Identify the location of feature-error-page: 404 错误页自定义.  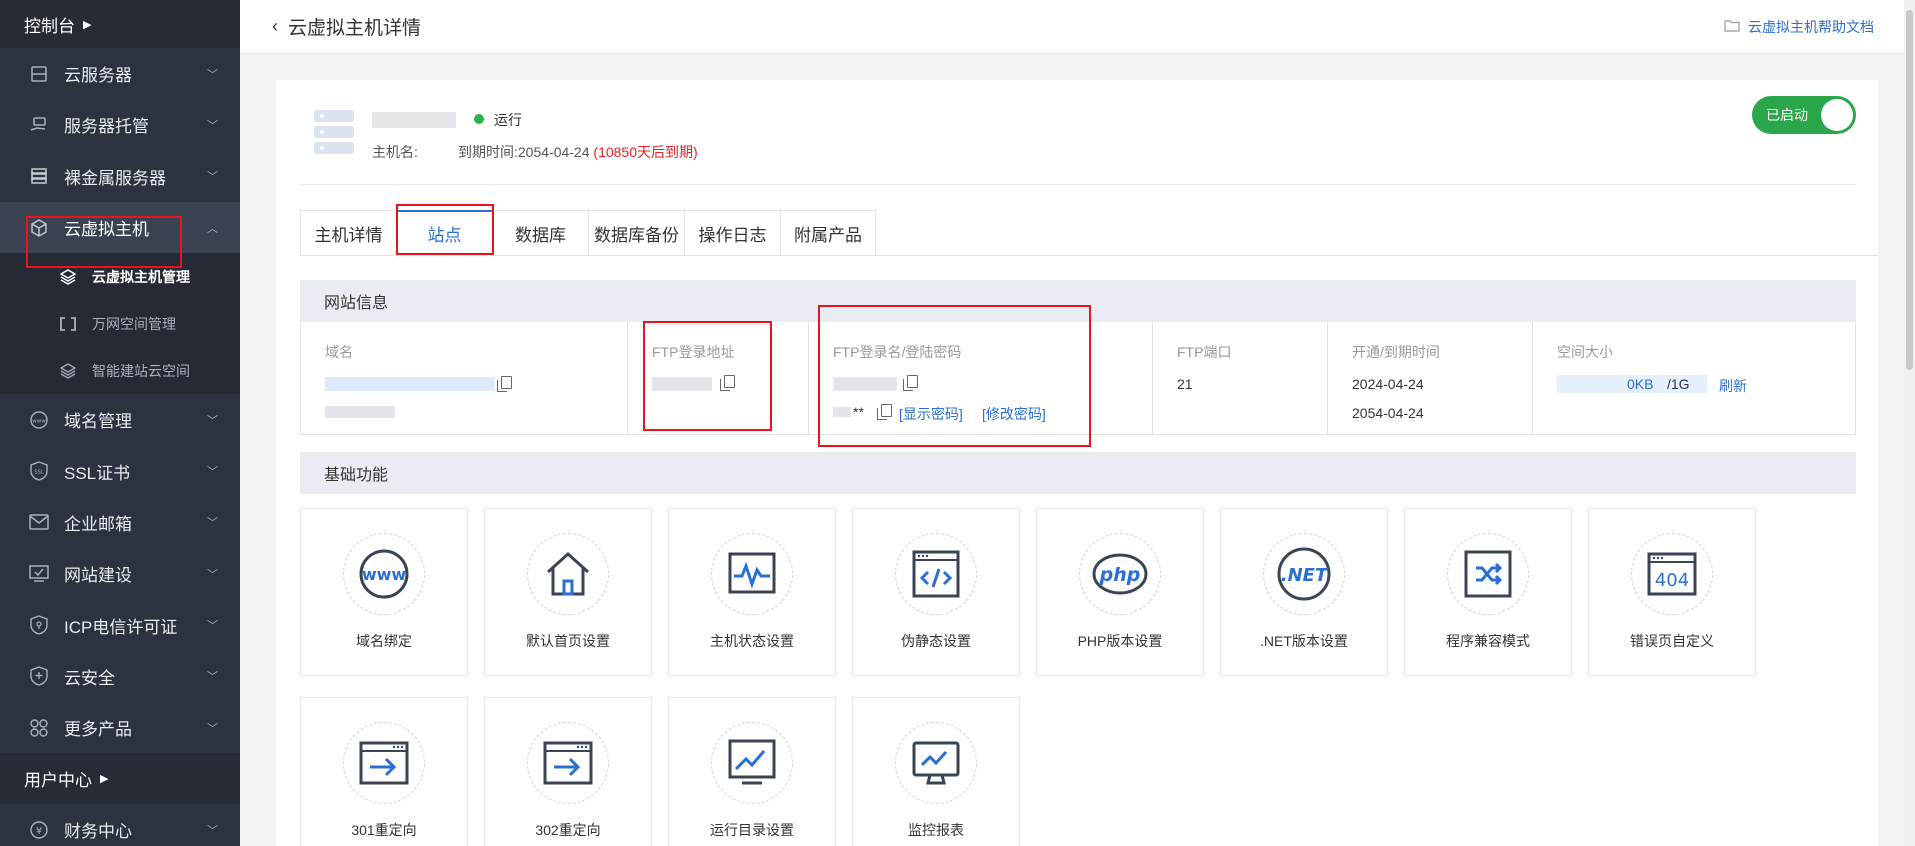
(1672, 592).